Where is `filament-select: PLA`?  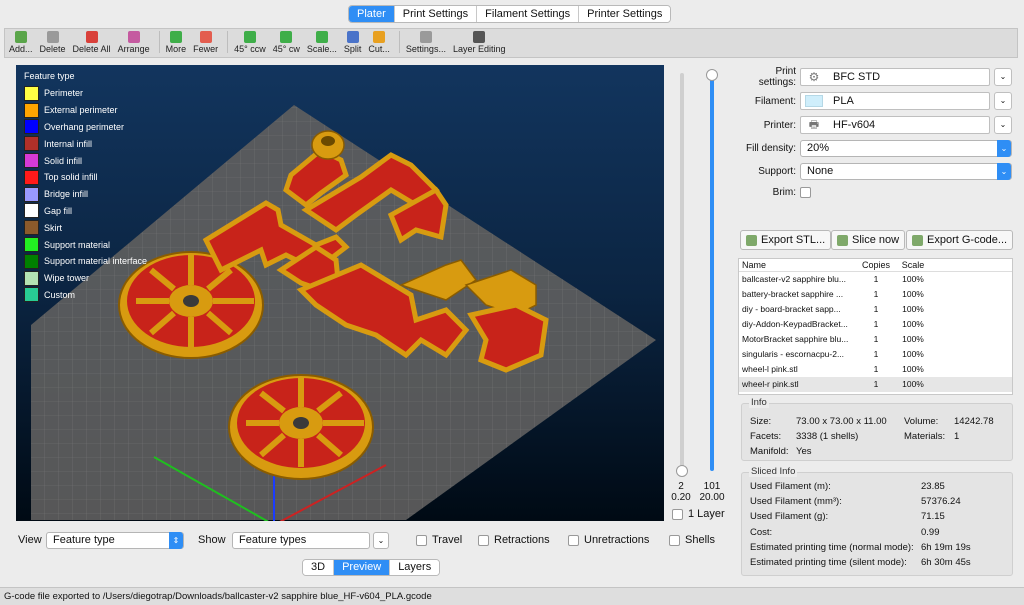 filament-select: PLA is located at coordinates (895, 101).